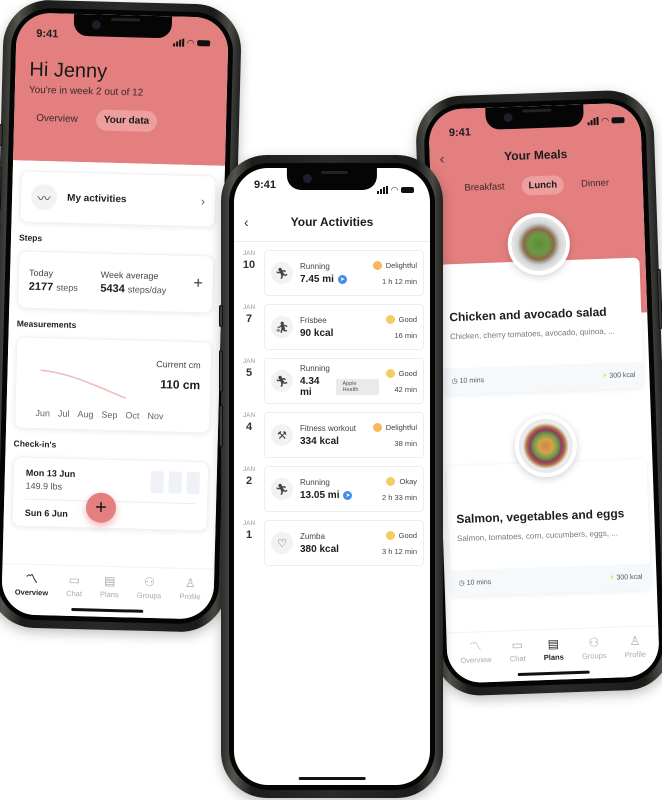 This screenshot has height=800, width=662. I want to click on activity-row: JAN 7 ⛹︎ Frisbee 90 kcal Good 16 min, so click(332, 327).